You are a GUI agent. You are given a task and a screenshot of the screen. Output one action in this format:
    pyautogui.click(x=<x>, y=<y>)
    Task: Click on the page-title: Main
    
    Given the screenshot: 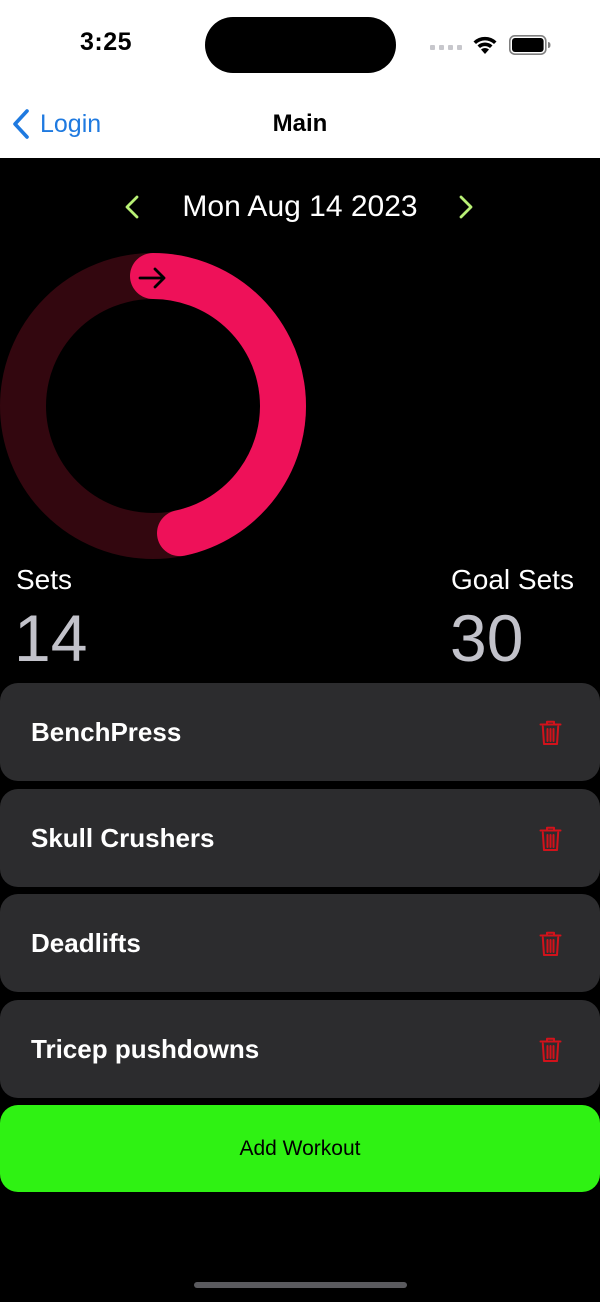 What is the action you would take?
    pyautogui.click(x=300, y=123)
    